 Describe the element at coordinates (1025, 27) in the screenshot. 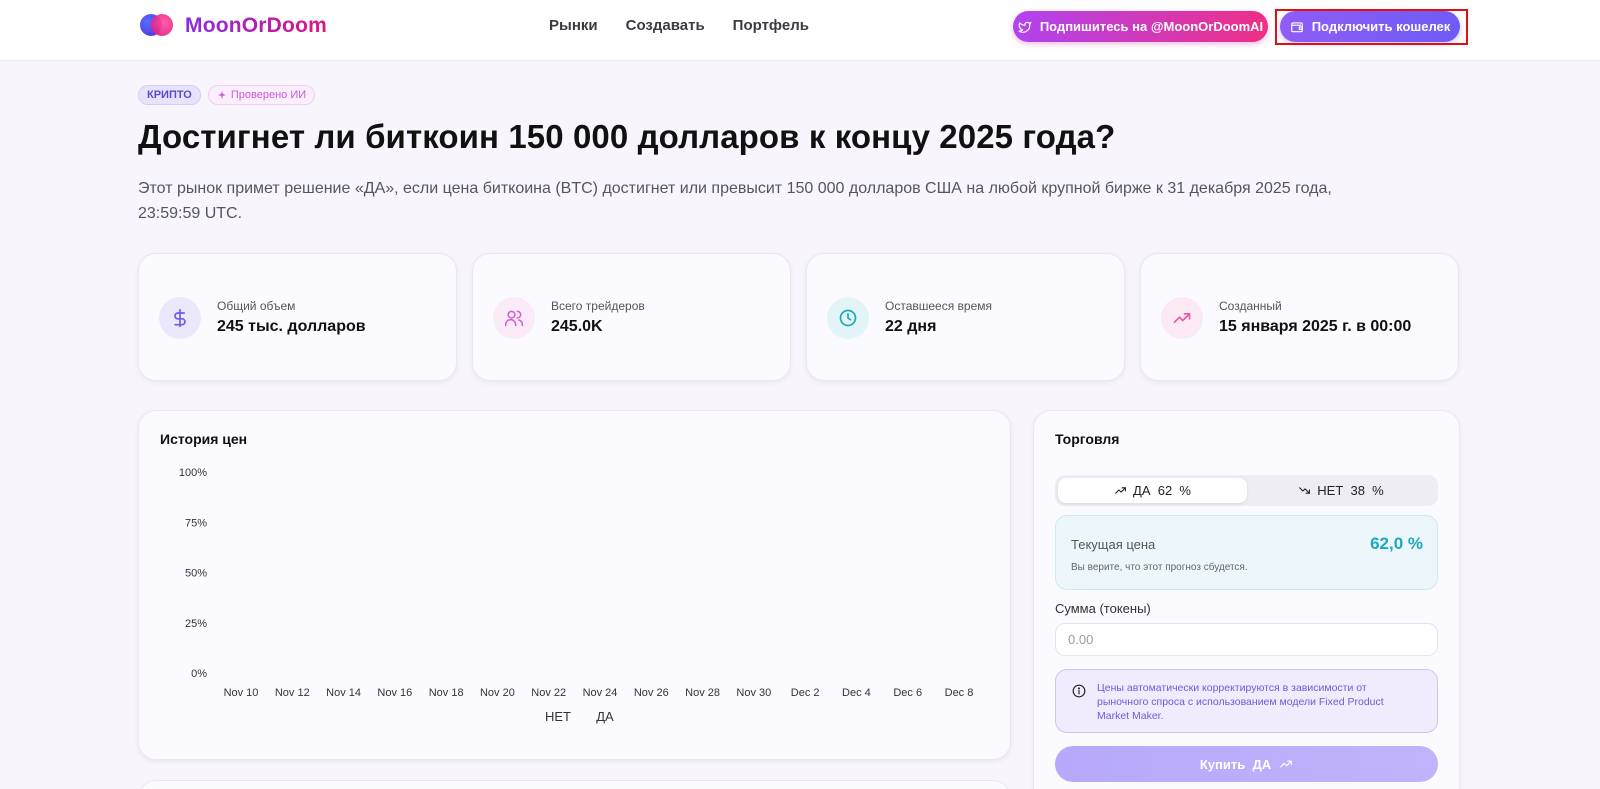

I see `twitter-icon` at that location.